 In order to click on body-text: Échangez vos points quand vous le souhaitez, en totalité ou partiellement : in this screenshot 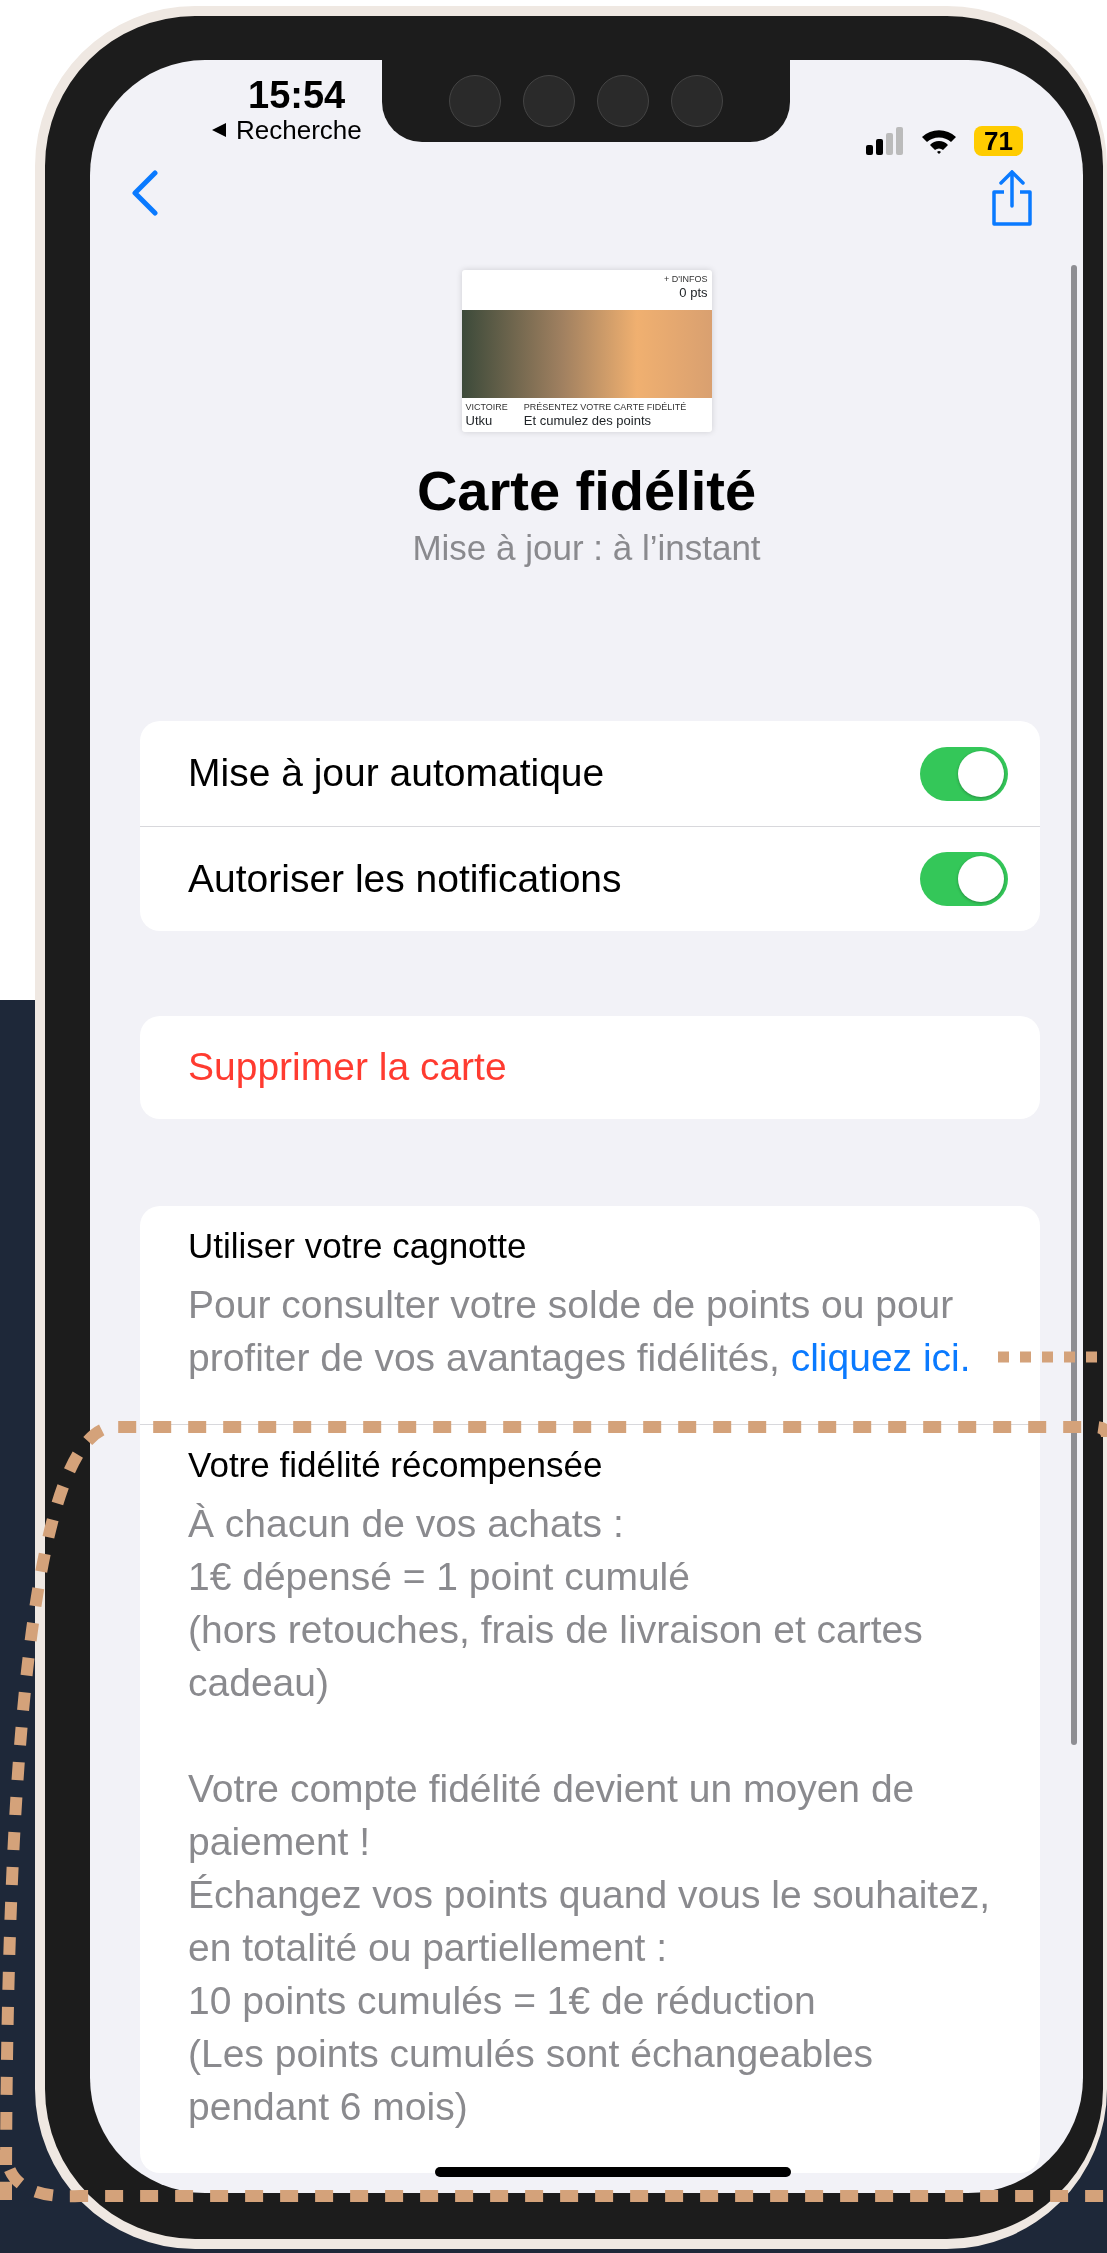, I will do `click(590, 1921)`.